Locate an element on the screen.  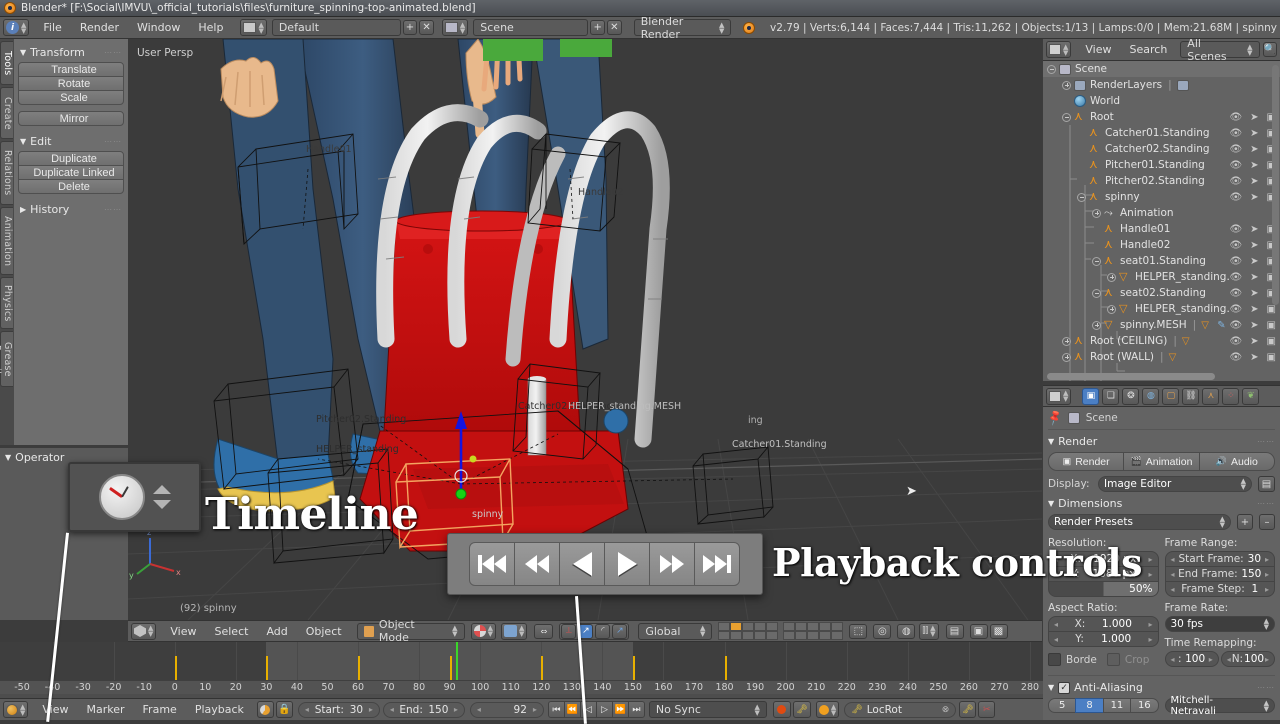
section-header-antialiasing: ▼ ✓ Anti-Aliasing ⋯⋯ is located at coordinates (1161, 684).